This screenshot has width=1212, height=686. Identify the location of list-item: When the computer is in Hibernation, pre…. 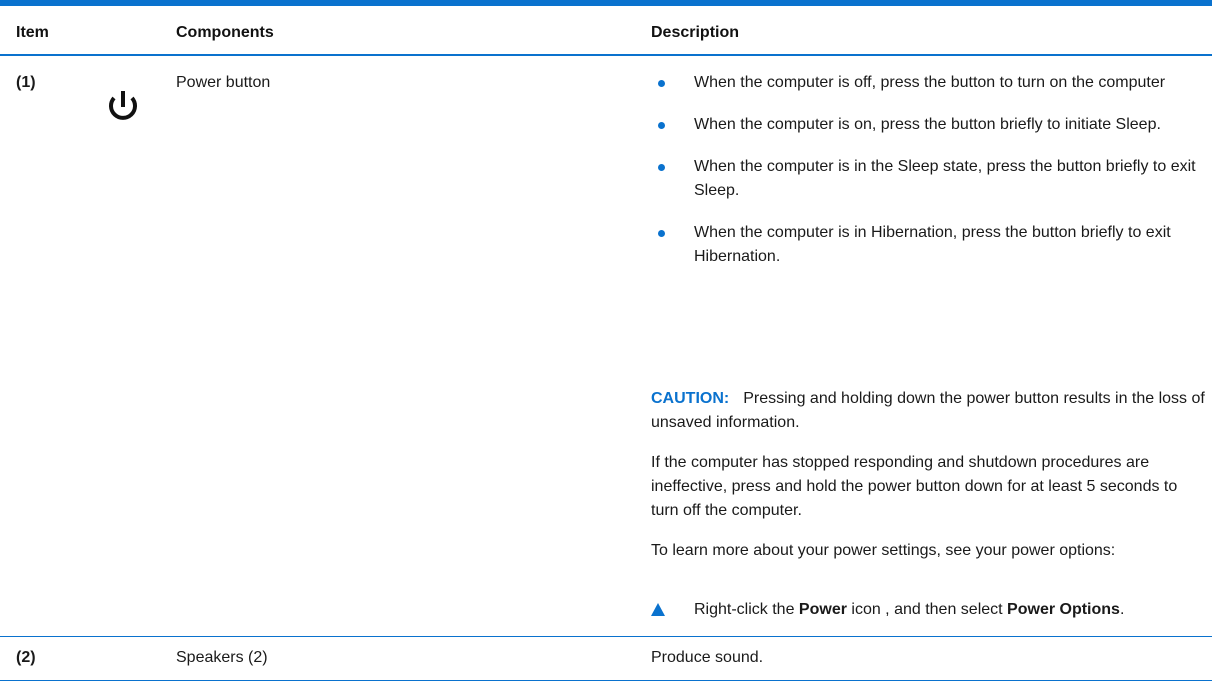
(927, 245).